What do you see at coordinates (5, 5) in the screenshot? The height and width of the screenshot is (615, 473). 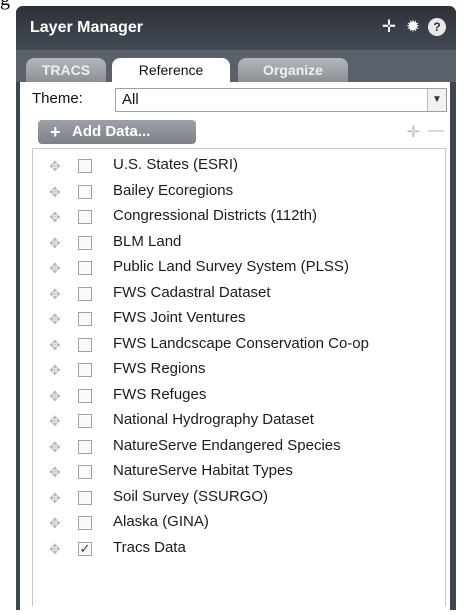 I see `figure-caption: g` at bounding box center [5, 5].